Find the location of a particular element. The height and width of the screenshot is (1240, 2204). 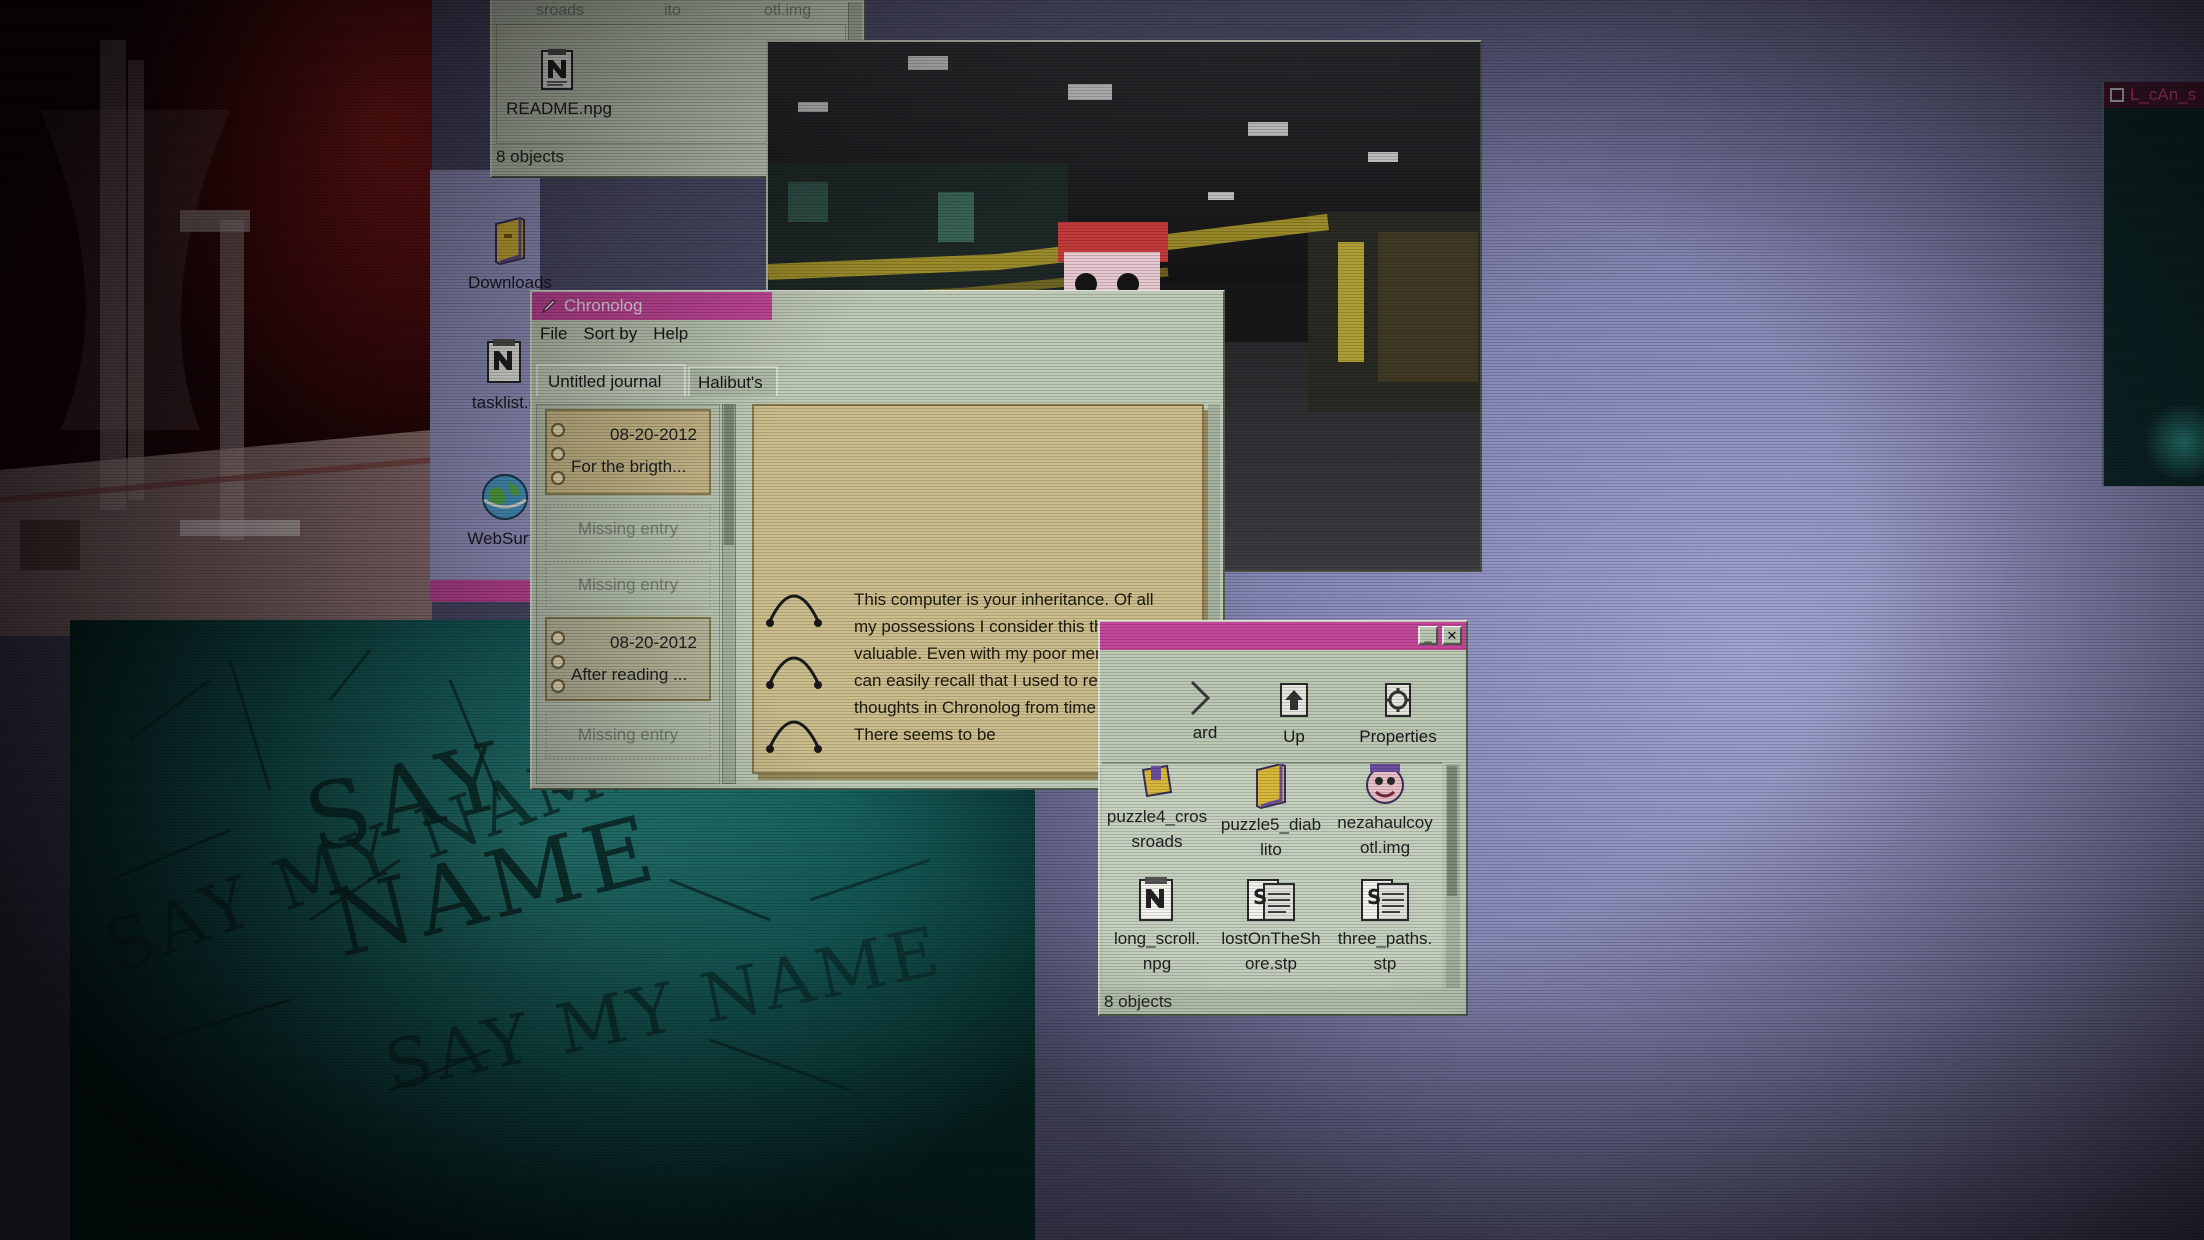

toolbar-properties: Properties is located at coordinates (1398, 712).